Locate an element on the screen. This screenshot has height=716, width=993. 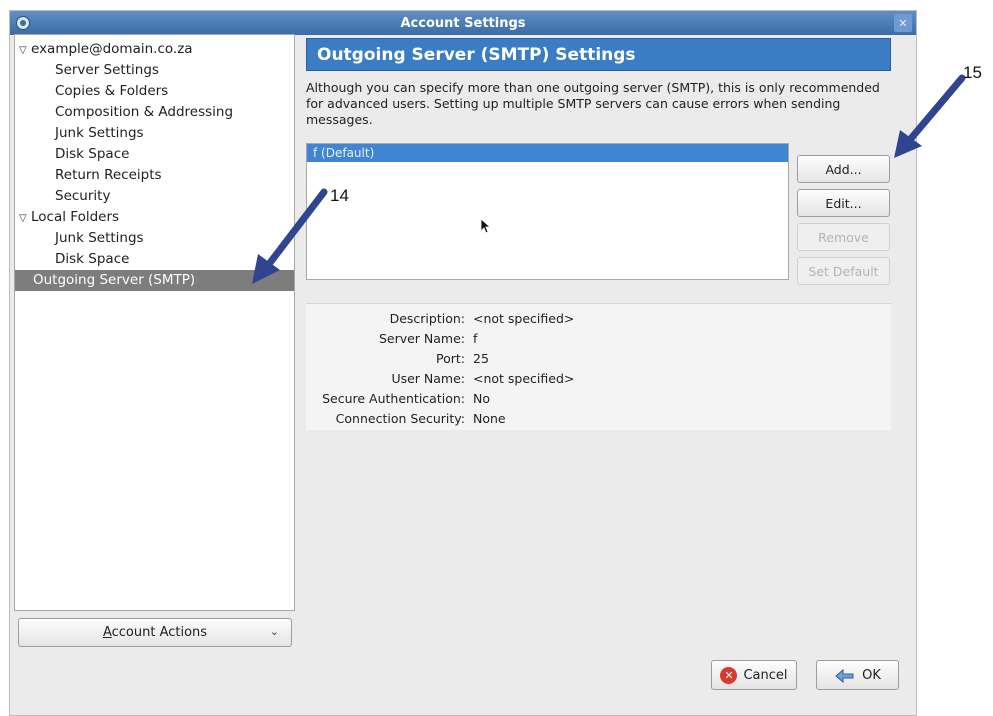
detail-key: User Name: is located at coordinates (428, 378).